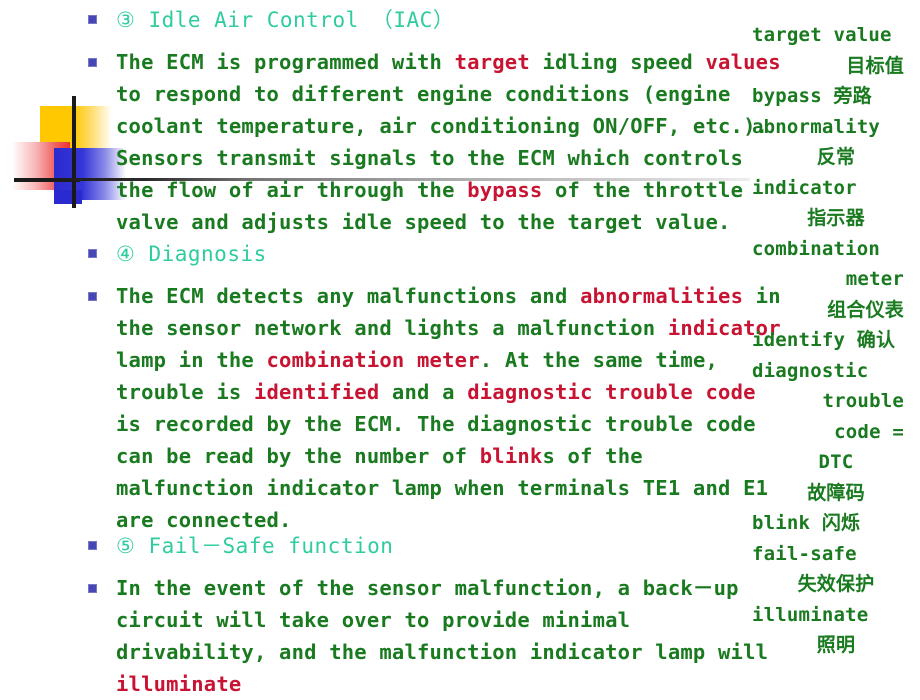 Image resolution: width=920 pixels, height=700 pixels. I want to click on heading-idle-air-control: ③ Idle Air Control （IAC）, so click(452, 20).